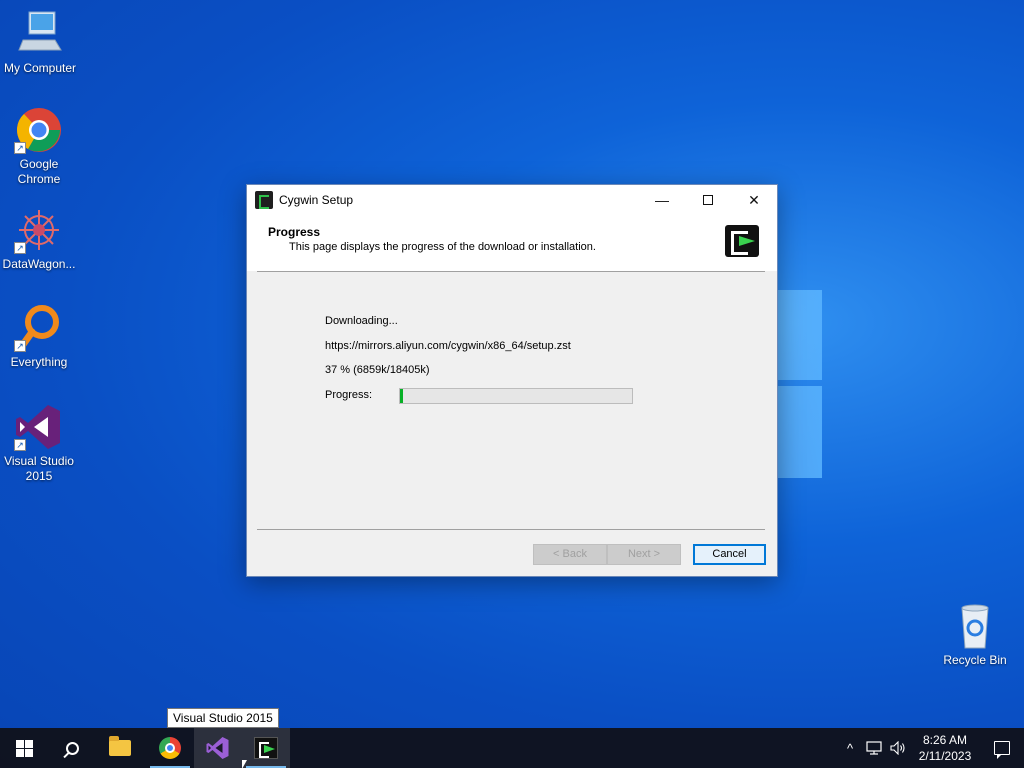  I want to click on network-button, so click(874, 748).